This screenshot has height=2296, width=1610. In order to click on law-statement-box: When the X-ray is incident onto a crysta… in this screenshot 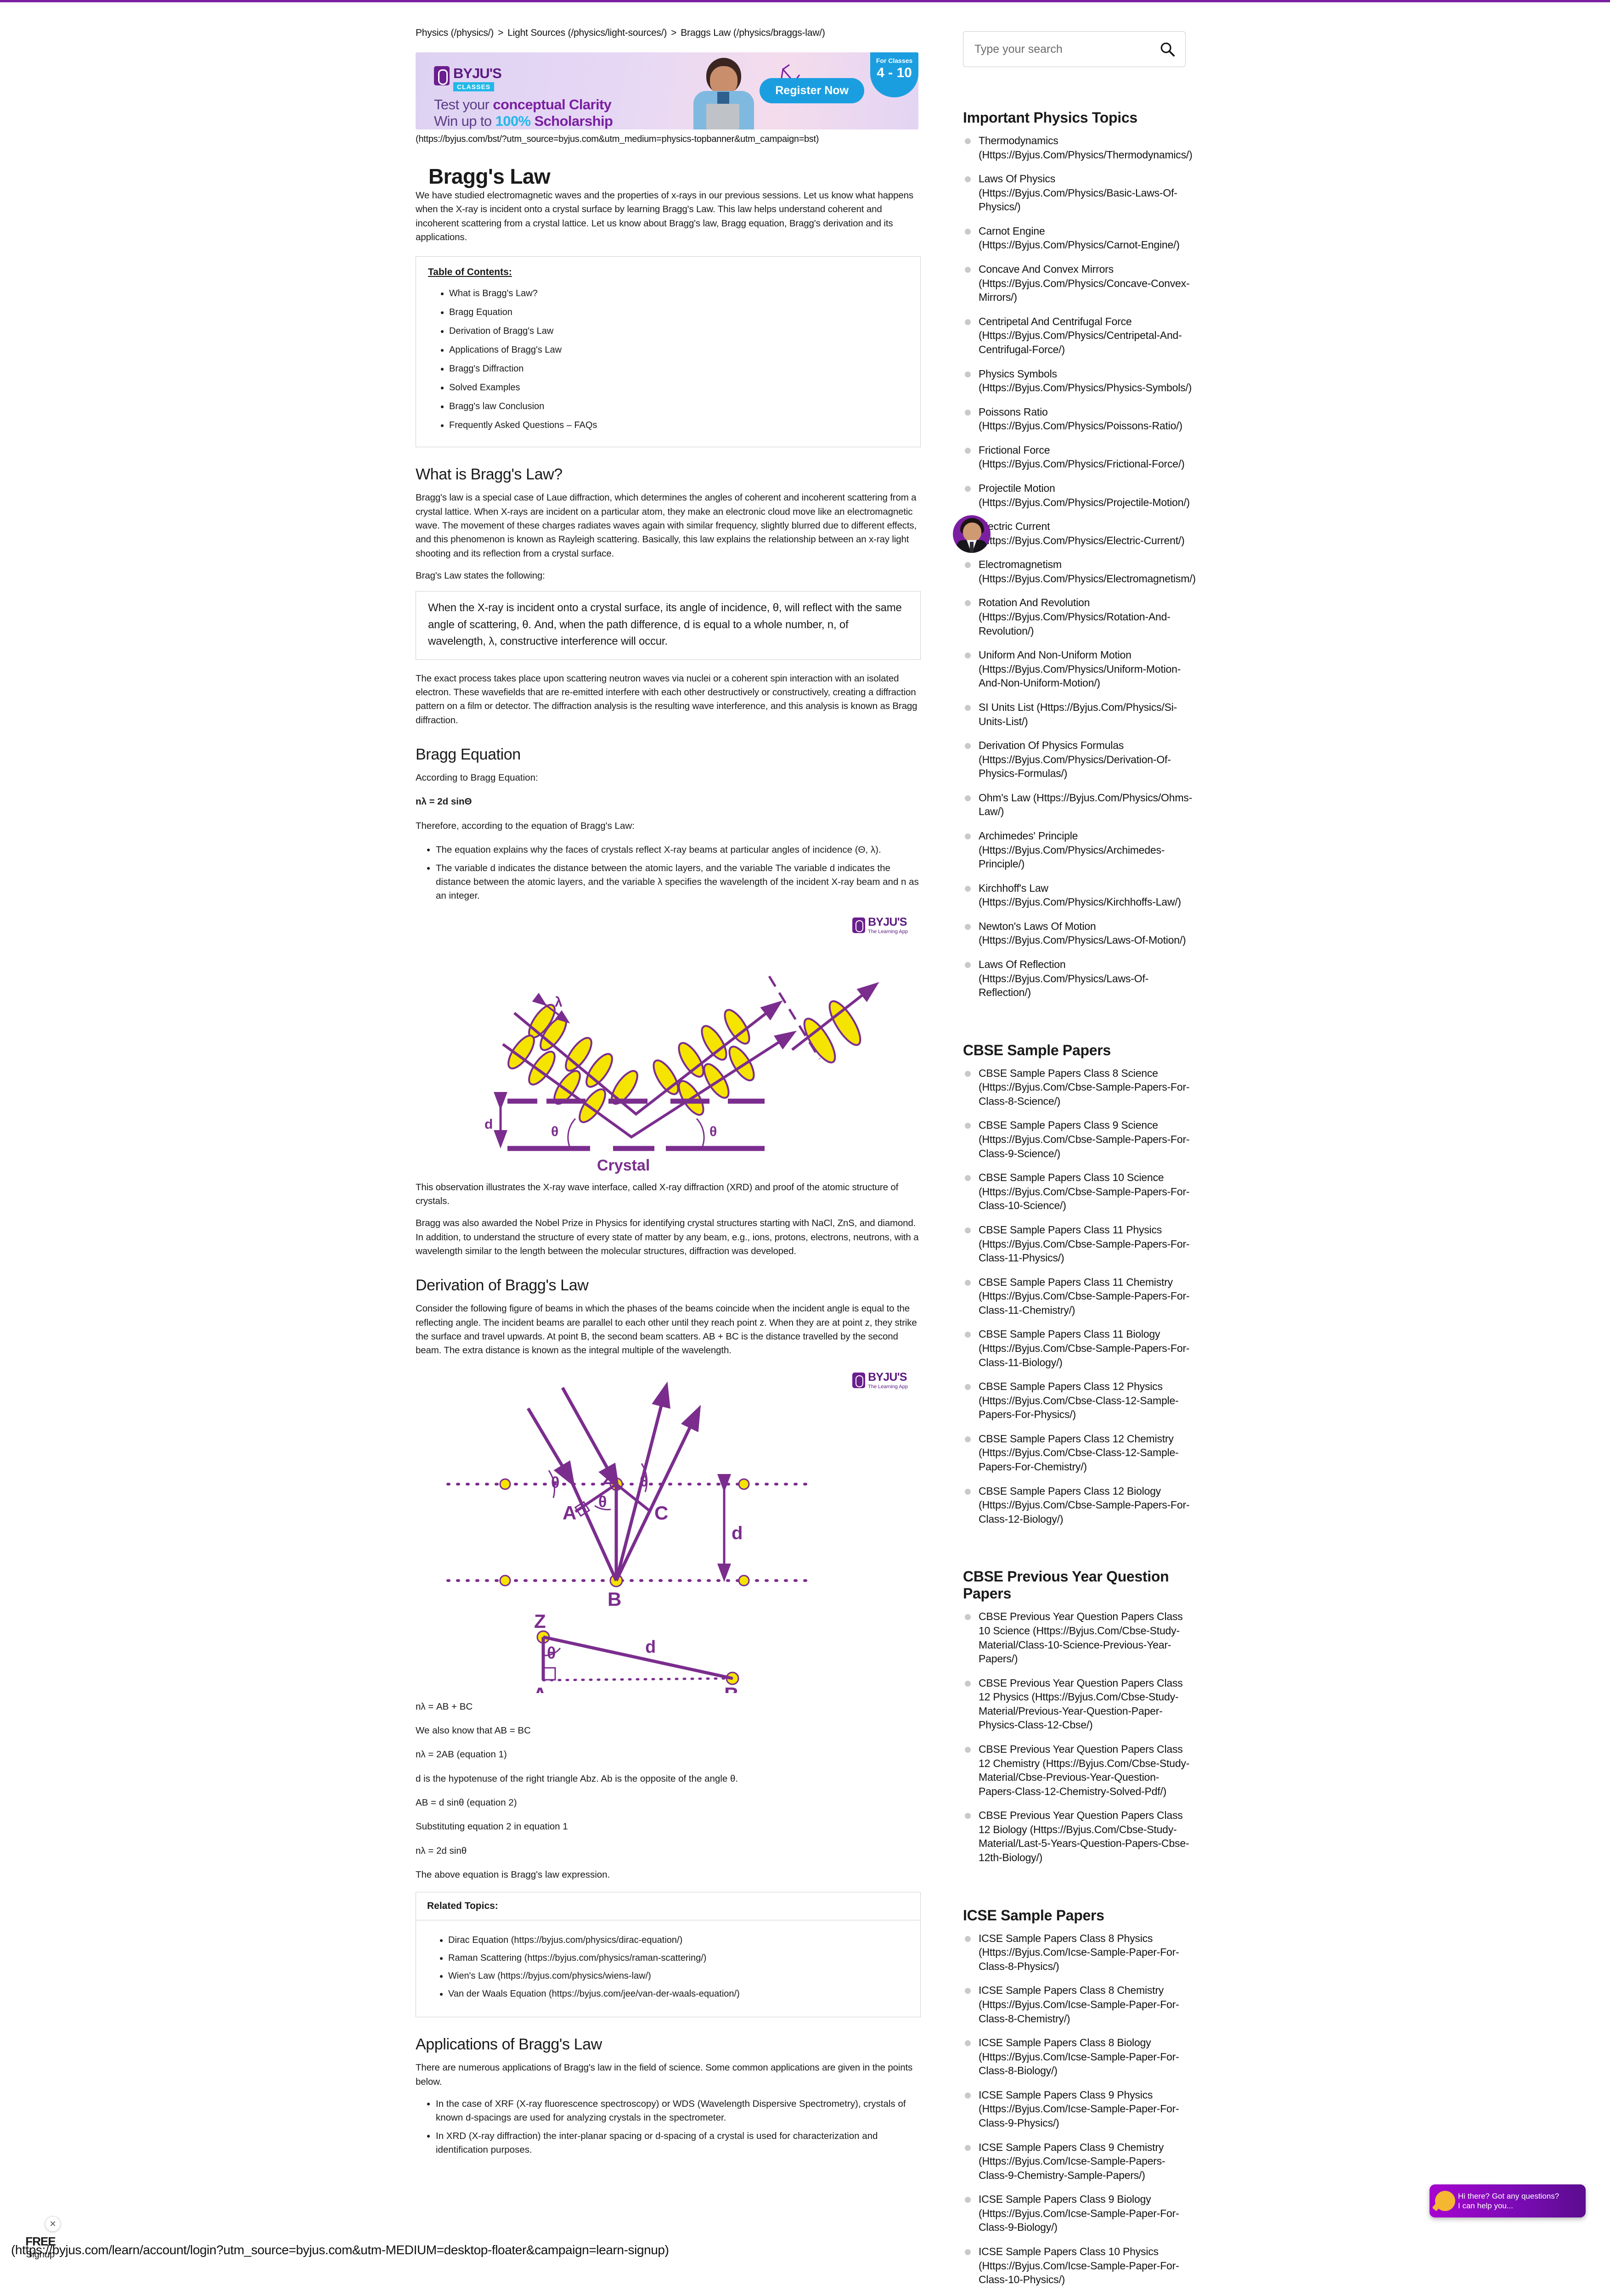, I will do `click(668, 625)`.